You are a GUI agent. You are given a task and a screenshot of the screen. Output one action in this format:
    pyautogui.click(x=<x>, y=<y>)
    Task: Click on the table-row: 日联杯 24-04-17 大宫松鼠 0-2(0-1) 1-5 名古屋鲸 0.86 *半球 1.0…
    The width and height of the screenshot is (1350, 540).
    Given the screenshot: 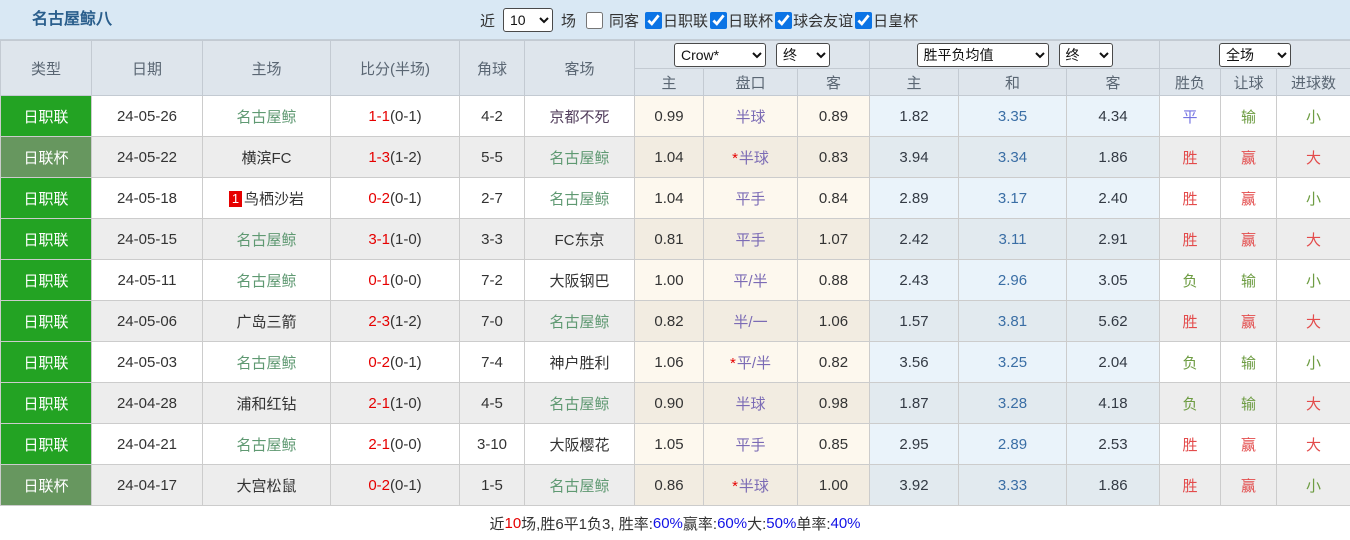 What is the action you would take?
    pyautogui.click(x=675, y=485)
    